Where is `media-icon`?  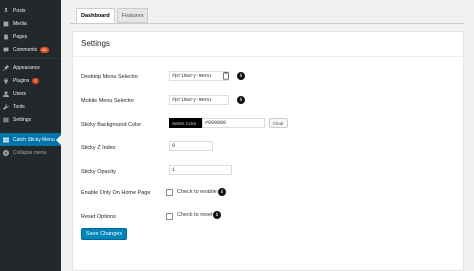 media-icon is located at coordinates (6, 24).